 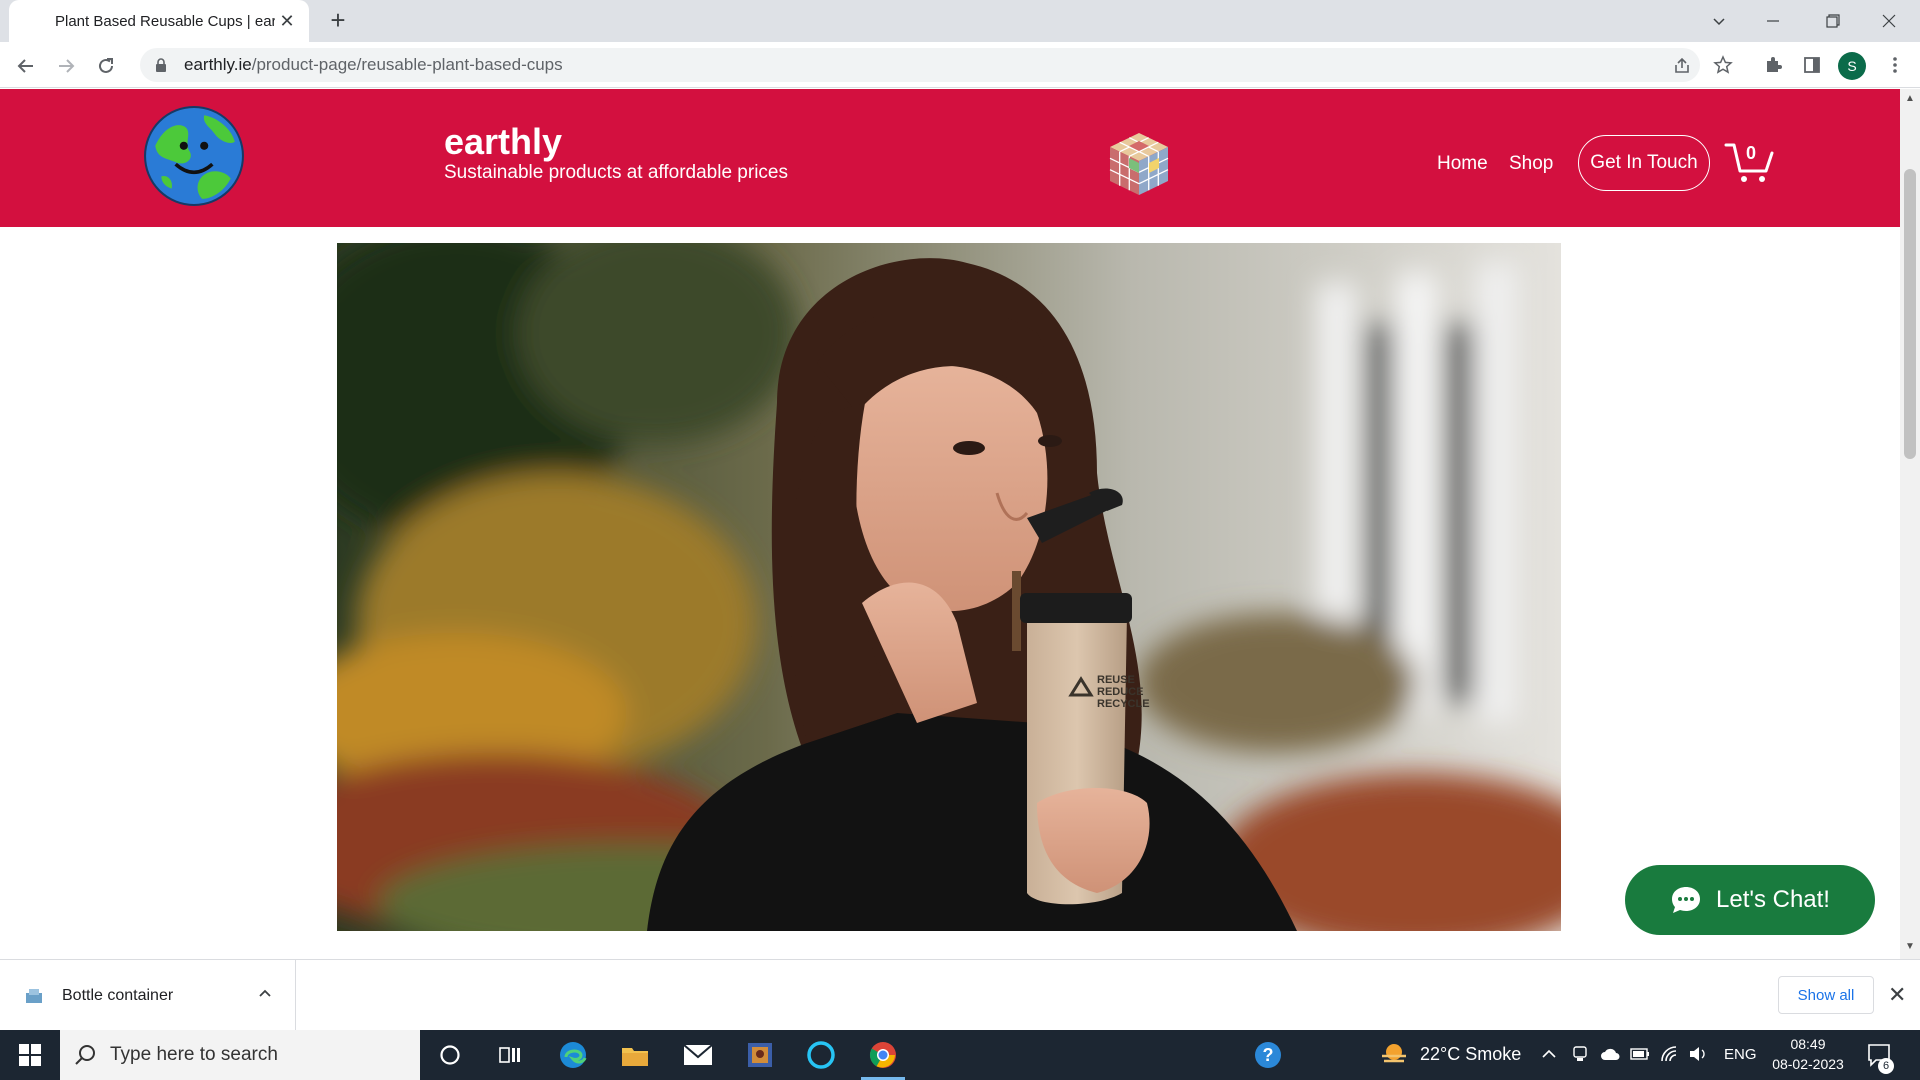 I want to click on clock-date: 08-02-2023, so click(x=1808, y=1064).